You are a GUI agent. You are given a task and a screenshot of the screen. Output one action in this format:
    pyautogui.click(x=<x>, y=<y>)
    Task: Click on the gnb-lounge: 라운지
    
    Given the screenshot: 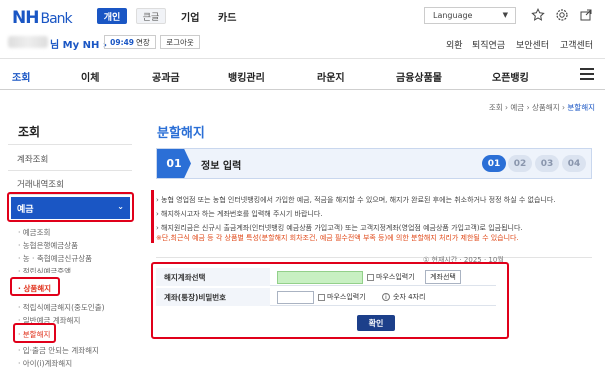 What is the action you would take?
    pyautogui.click(x=331, y=76)
    